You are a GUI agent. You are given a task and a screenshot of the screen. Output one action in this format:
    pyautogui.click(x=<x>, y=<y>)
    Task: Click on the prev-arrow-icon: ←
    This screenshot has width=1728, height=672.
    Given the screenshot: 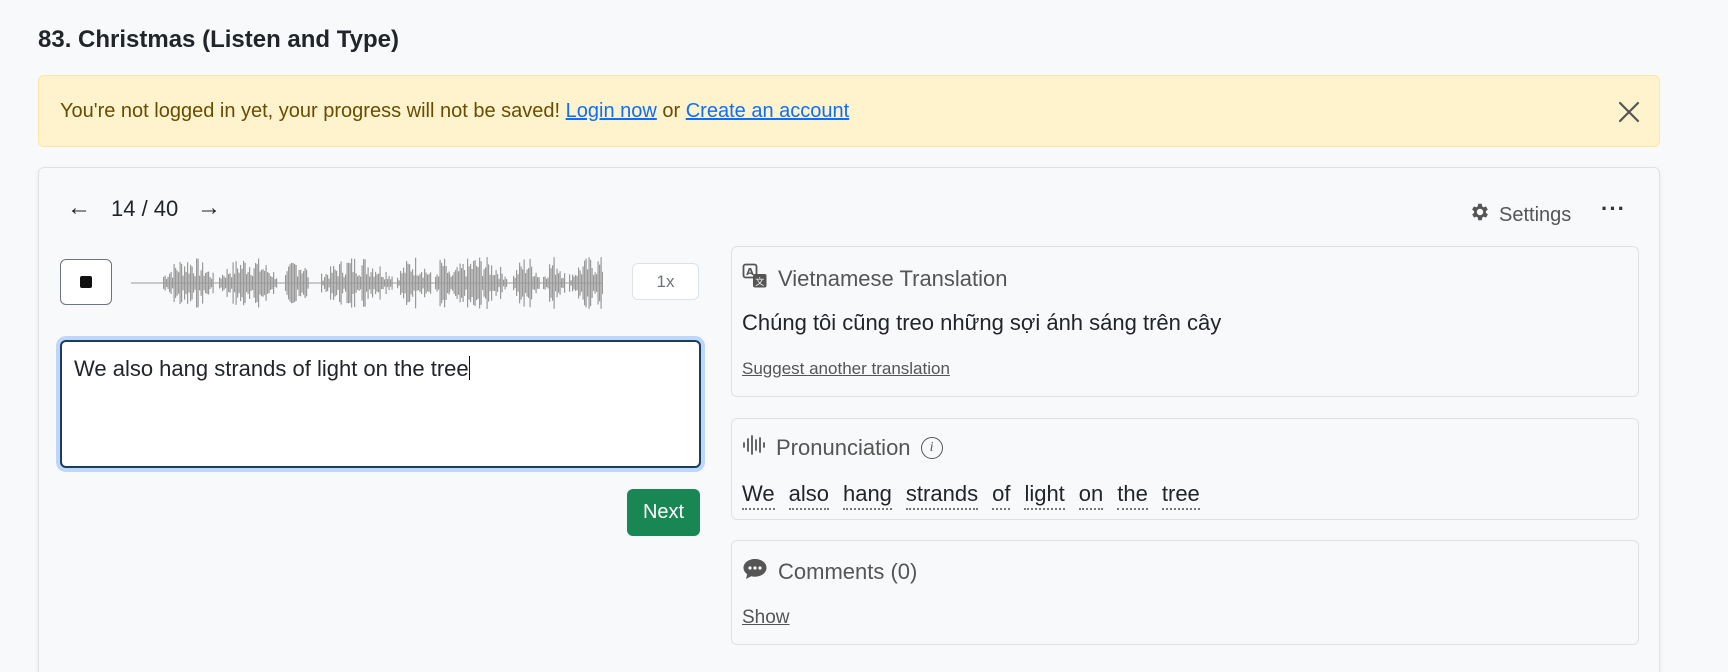 What is the action you would take?
    pyautogui.click(x=79, y=208)
    